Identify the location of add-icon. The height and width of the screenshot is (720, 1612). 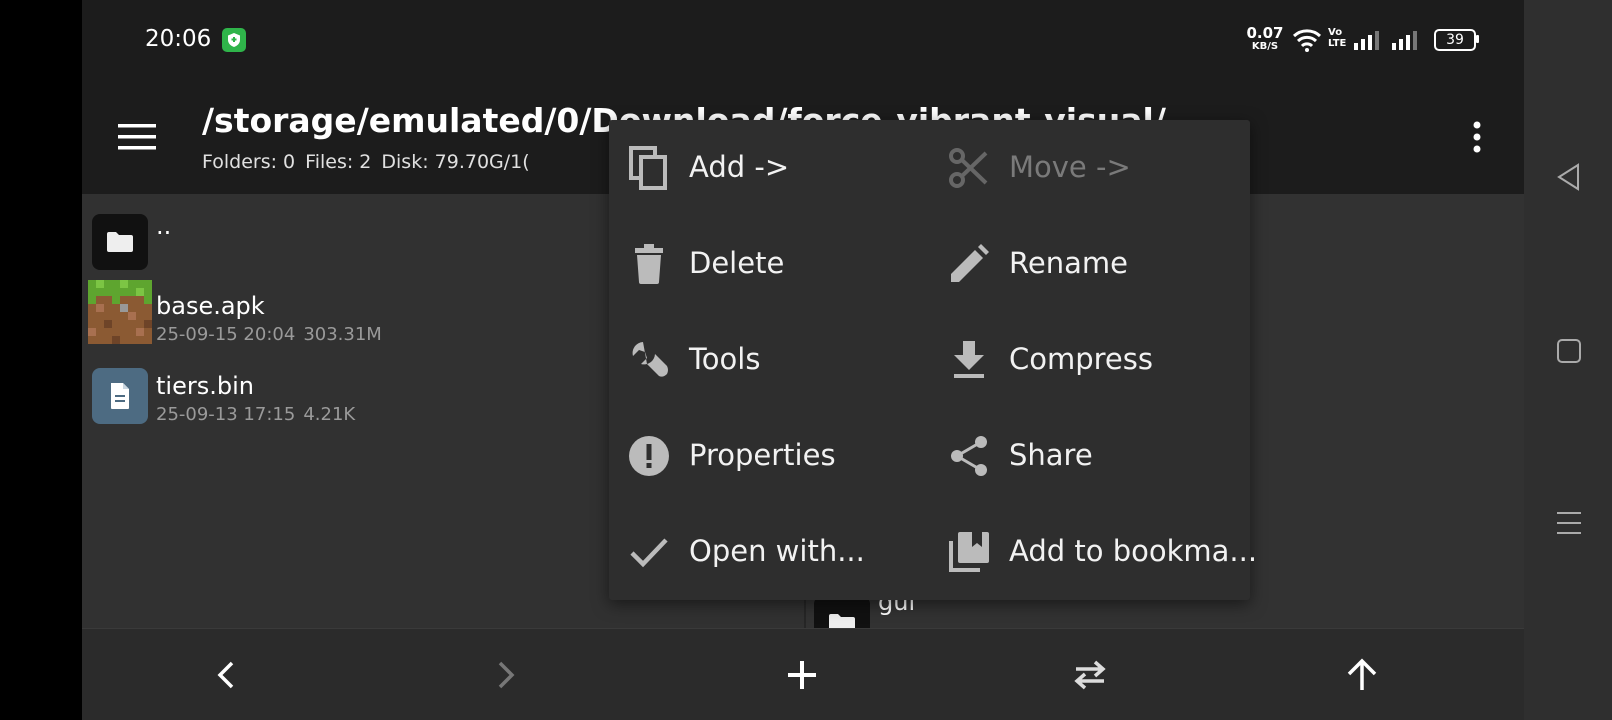
(802, 675).